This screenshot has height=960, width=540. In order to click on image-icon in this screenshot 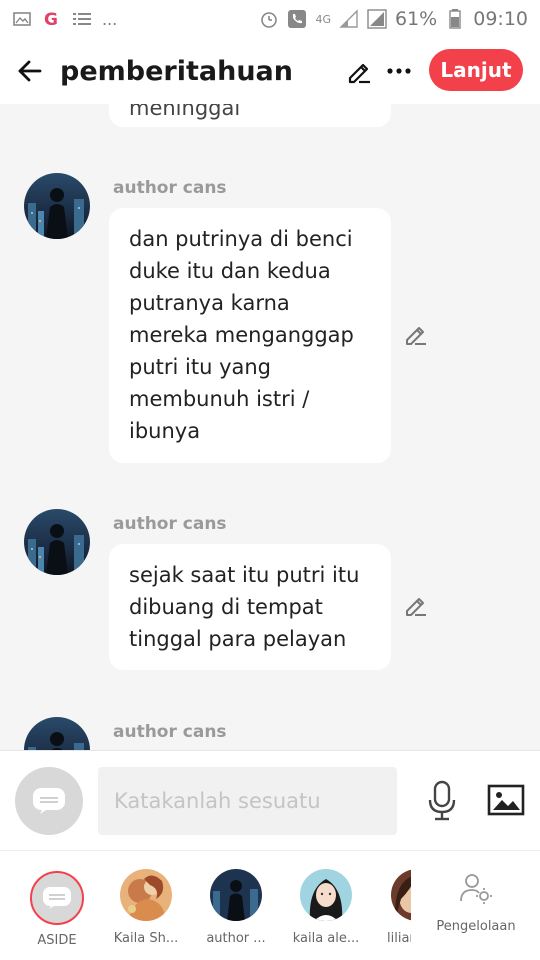, I will do `click(506, 800)`.